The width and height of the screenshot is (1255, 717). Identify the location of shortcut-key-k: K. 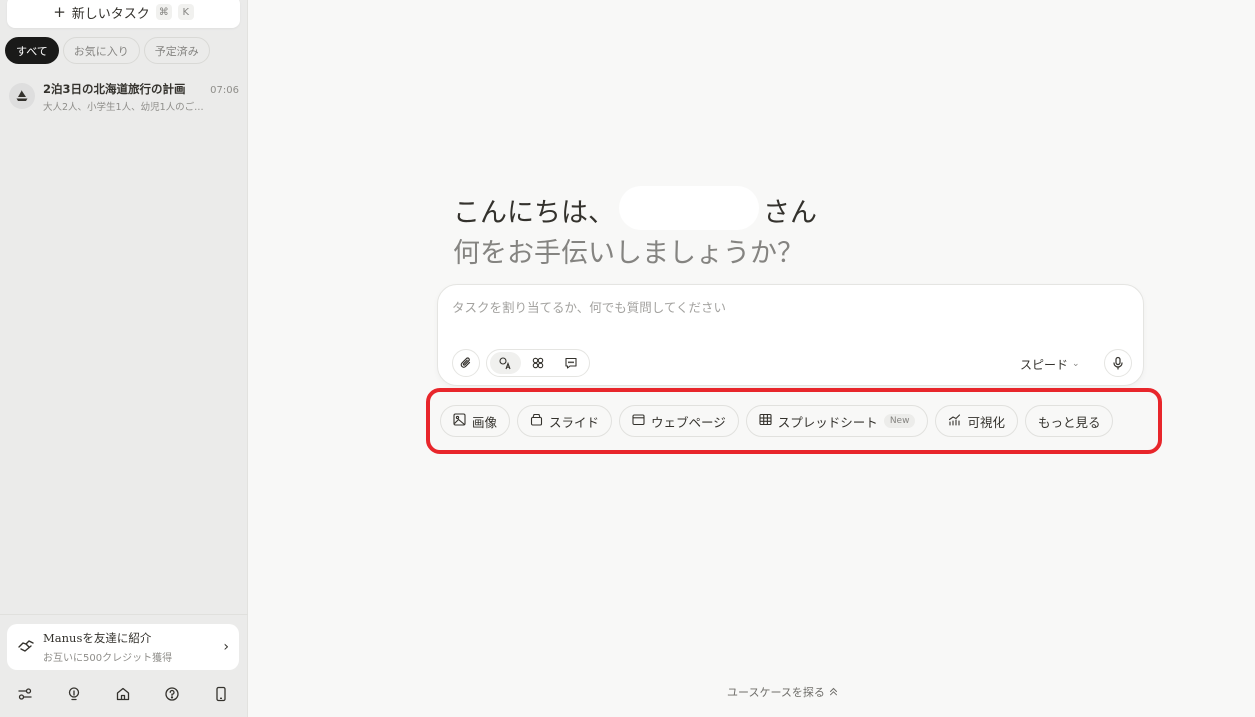
(185, 12).